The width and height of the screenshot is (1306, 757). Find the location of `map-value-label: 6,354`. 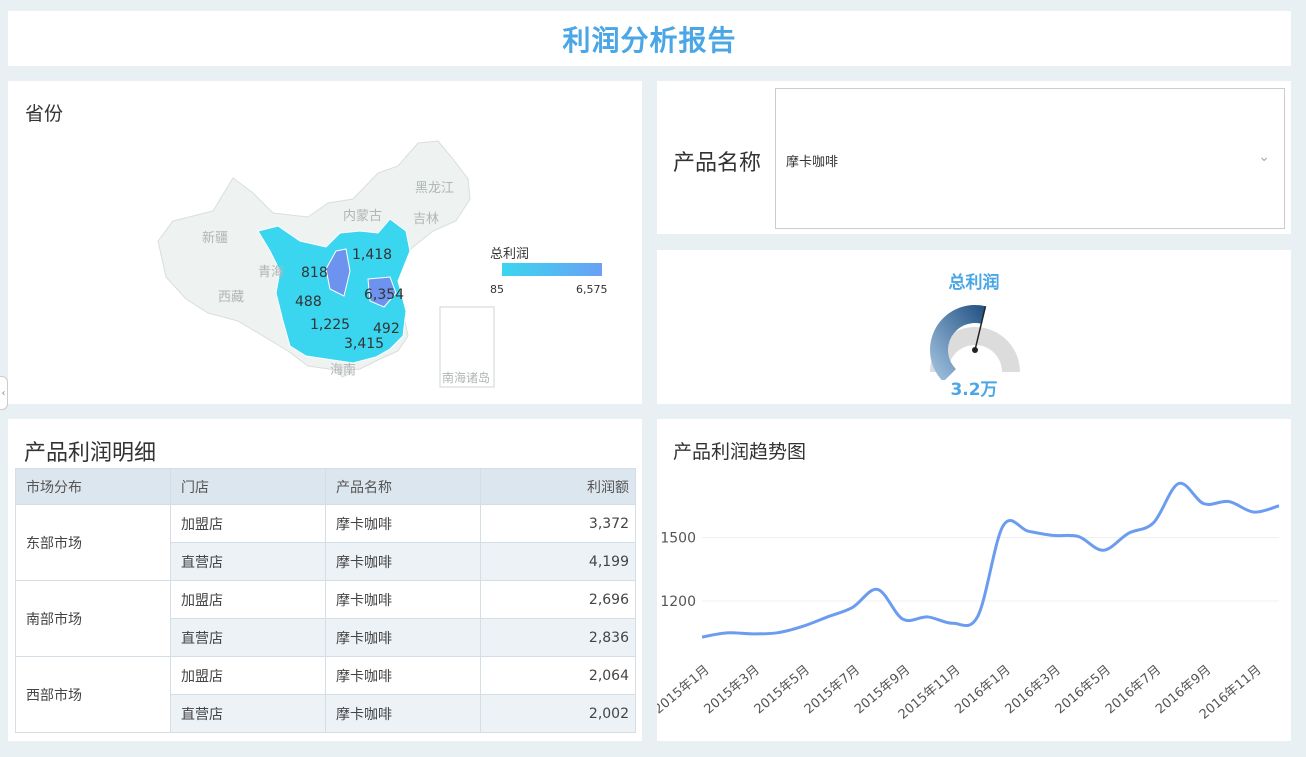

map-value-label: 6,354 is located at coordinates (384, 295).